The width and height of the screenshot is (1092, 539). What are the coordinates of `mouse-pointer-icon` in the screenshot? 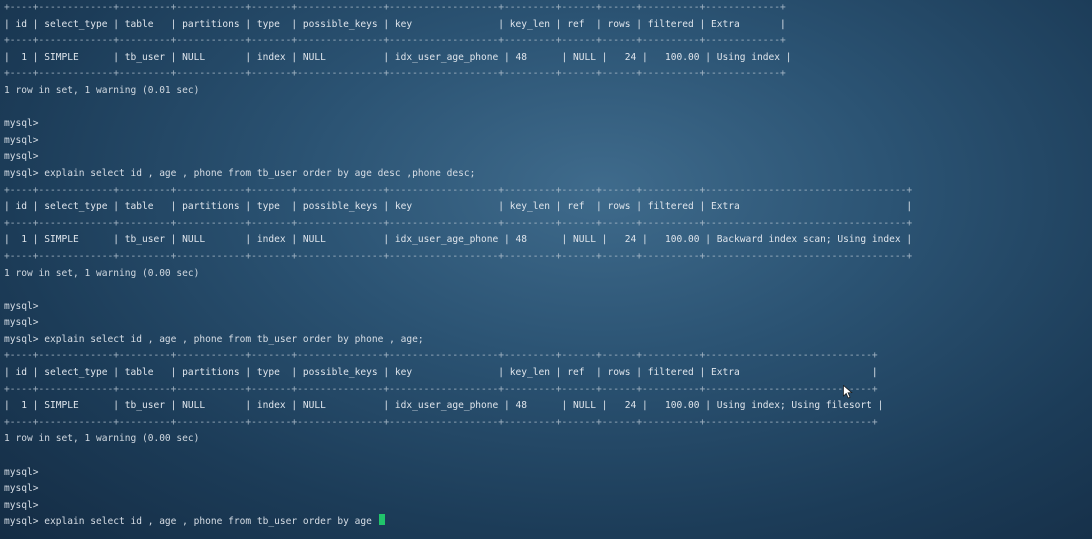 It's located at (848, 392).